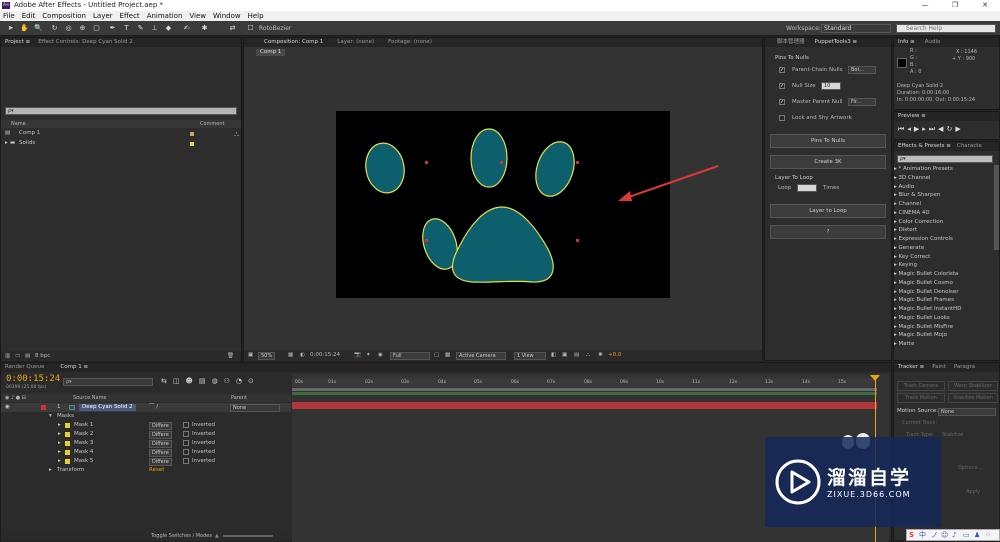 The image size is (1000, 542). I want to click on comp-viewer-canvas, so click(503, 204).